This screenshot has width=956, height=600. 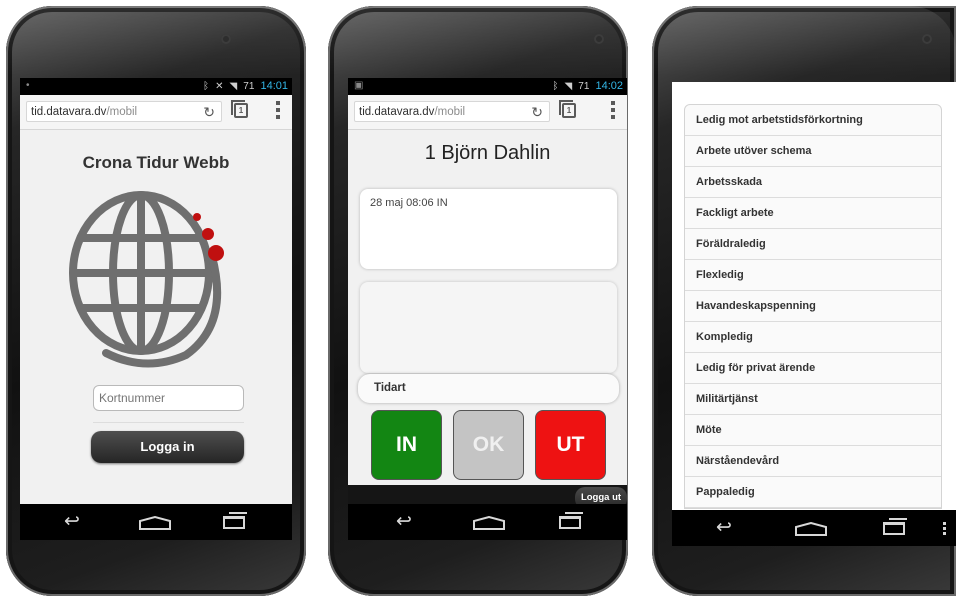 What do you see at coordinates (813, 461) in the screenshot?
I see `list-item: Närståendevård` at bounding box center [813, 461].